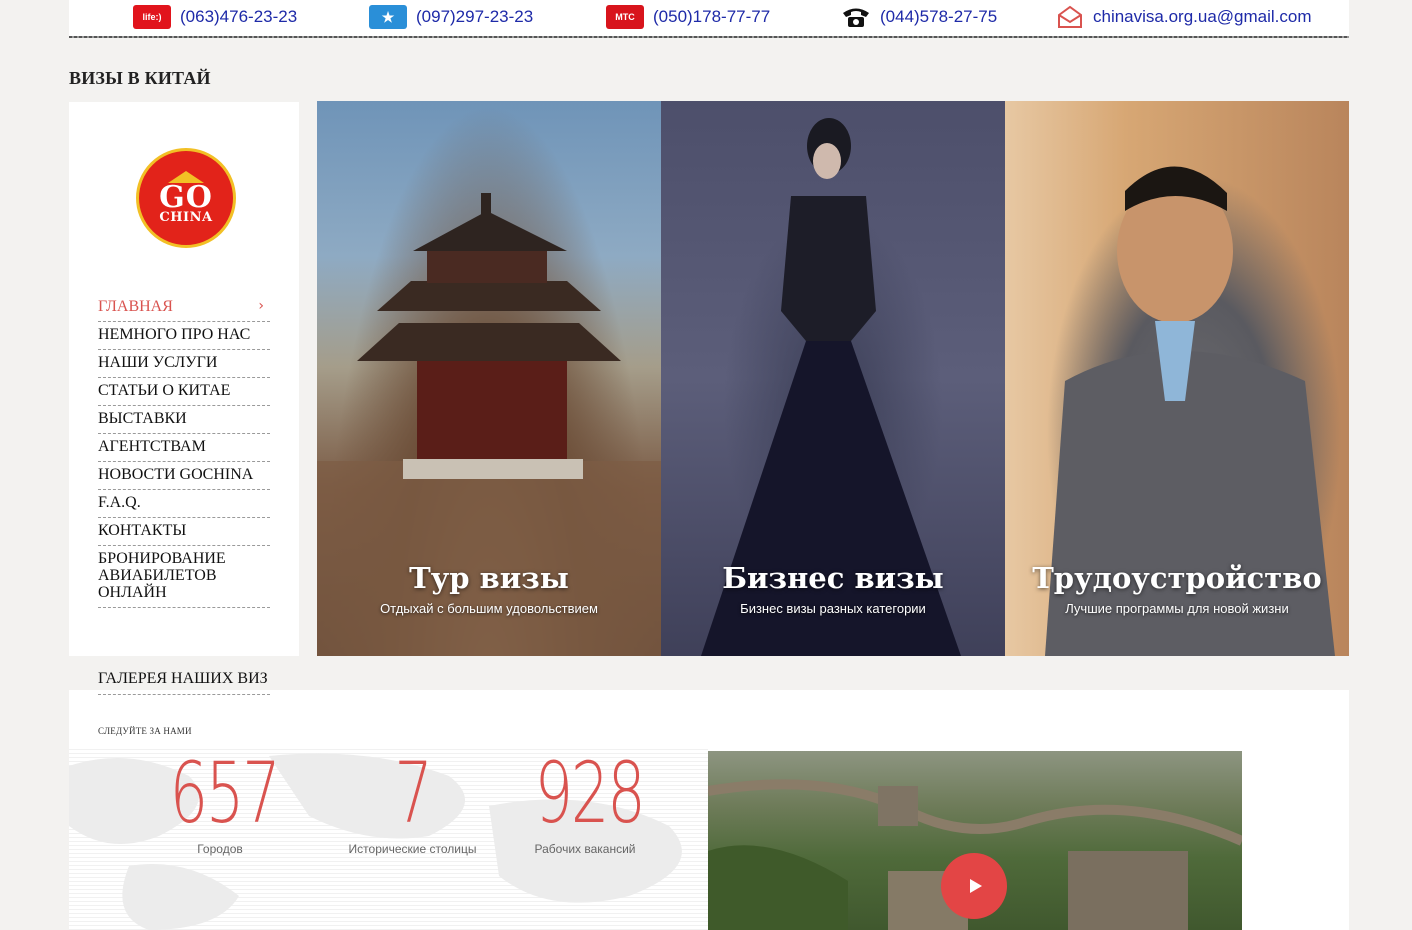 This screenshot has height=930, width=1412. I want to click on stat-label: Городов, so click(220, 849).